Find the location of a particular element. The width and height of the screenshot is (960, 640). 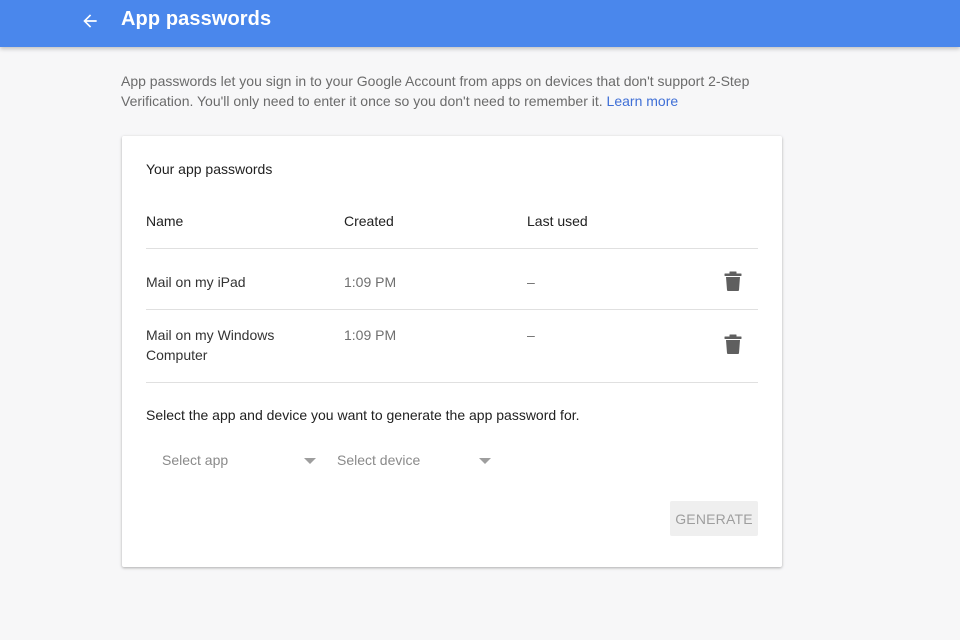

header-divider is located at coordinates (452, 248).